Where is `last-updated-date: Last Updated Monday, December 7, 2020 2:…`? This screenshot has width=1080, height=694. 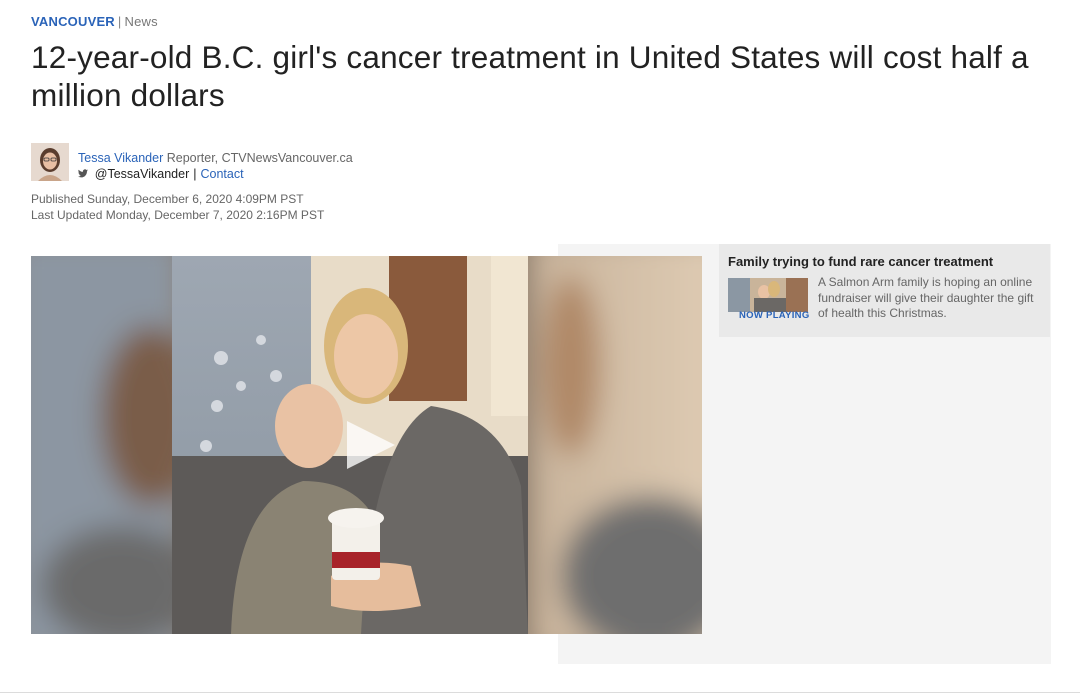 last-updated-date: Last Updated Monday, December 7, 2020 2:… is located at coordinates (178, 215).